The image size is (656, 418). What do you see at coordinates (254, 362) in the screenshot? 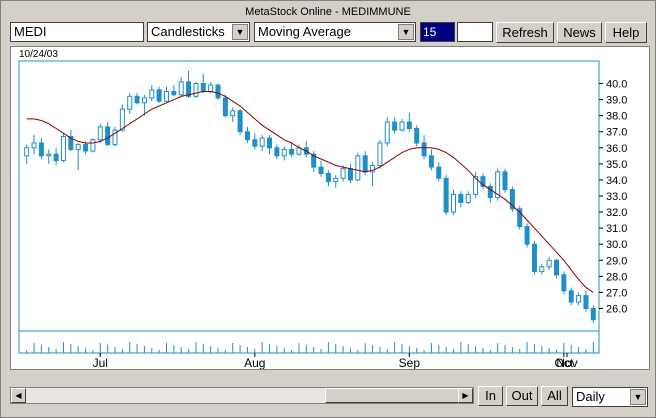
I see `x-tick-label: Aug` at bounding box center [254, 362].